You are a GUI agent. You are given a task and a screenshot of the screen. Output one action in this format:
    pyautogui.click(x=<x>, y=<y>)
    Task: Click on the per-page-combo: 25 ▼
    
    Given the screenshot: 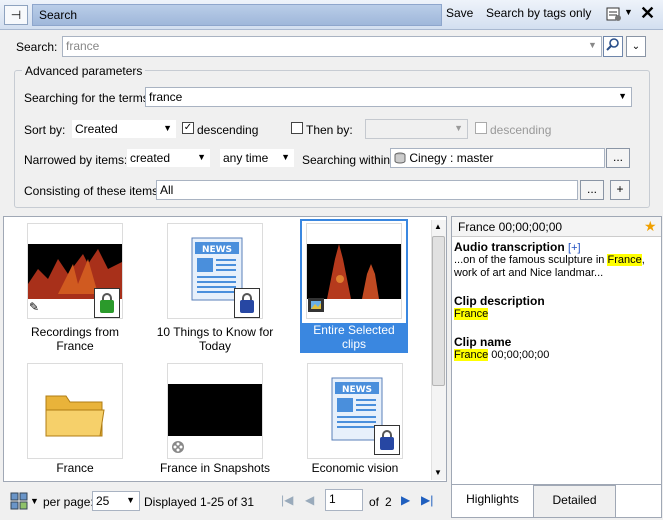 What is the action you would take?
    pyautogui.click(x=116, y=501)
    